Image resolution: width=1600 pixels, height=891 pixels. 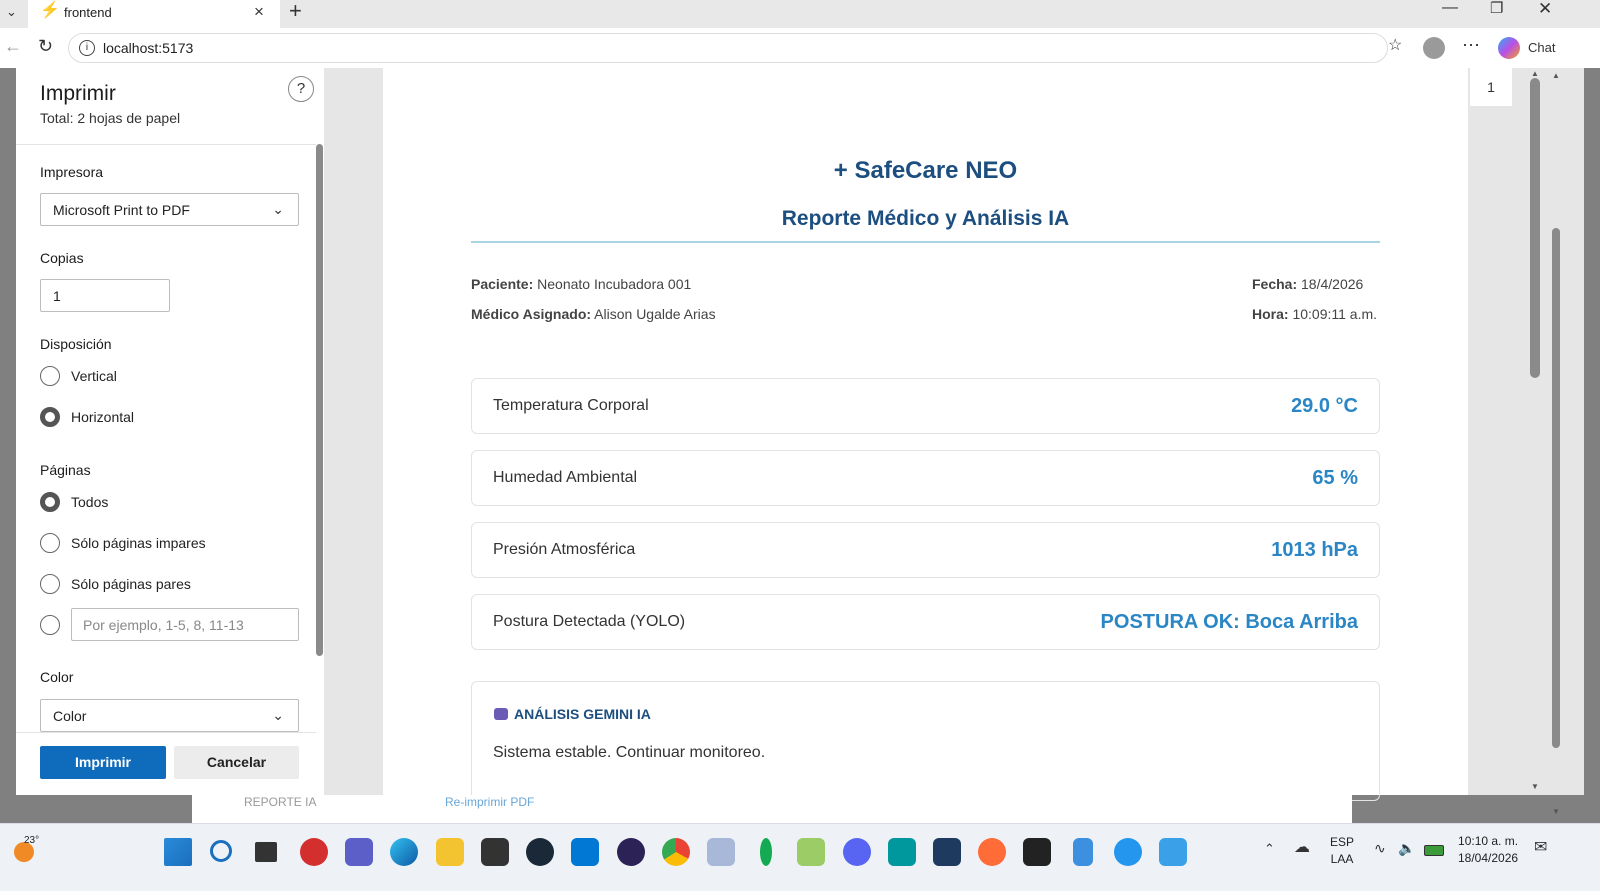 I want to click on postman-icon, so click(x=992, y=852).